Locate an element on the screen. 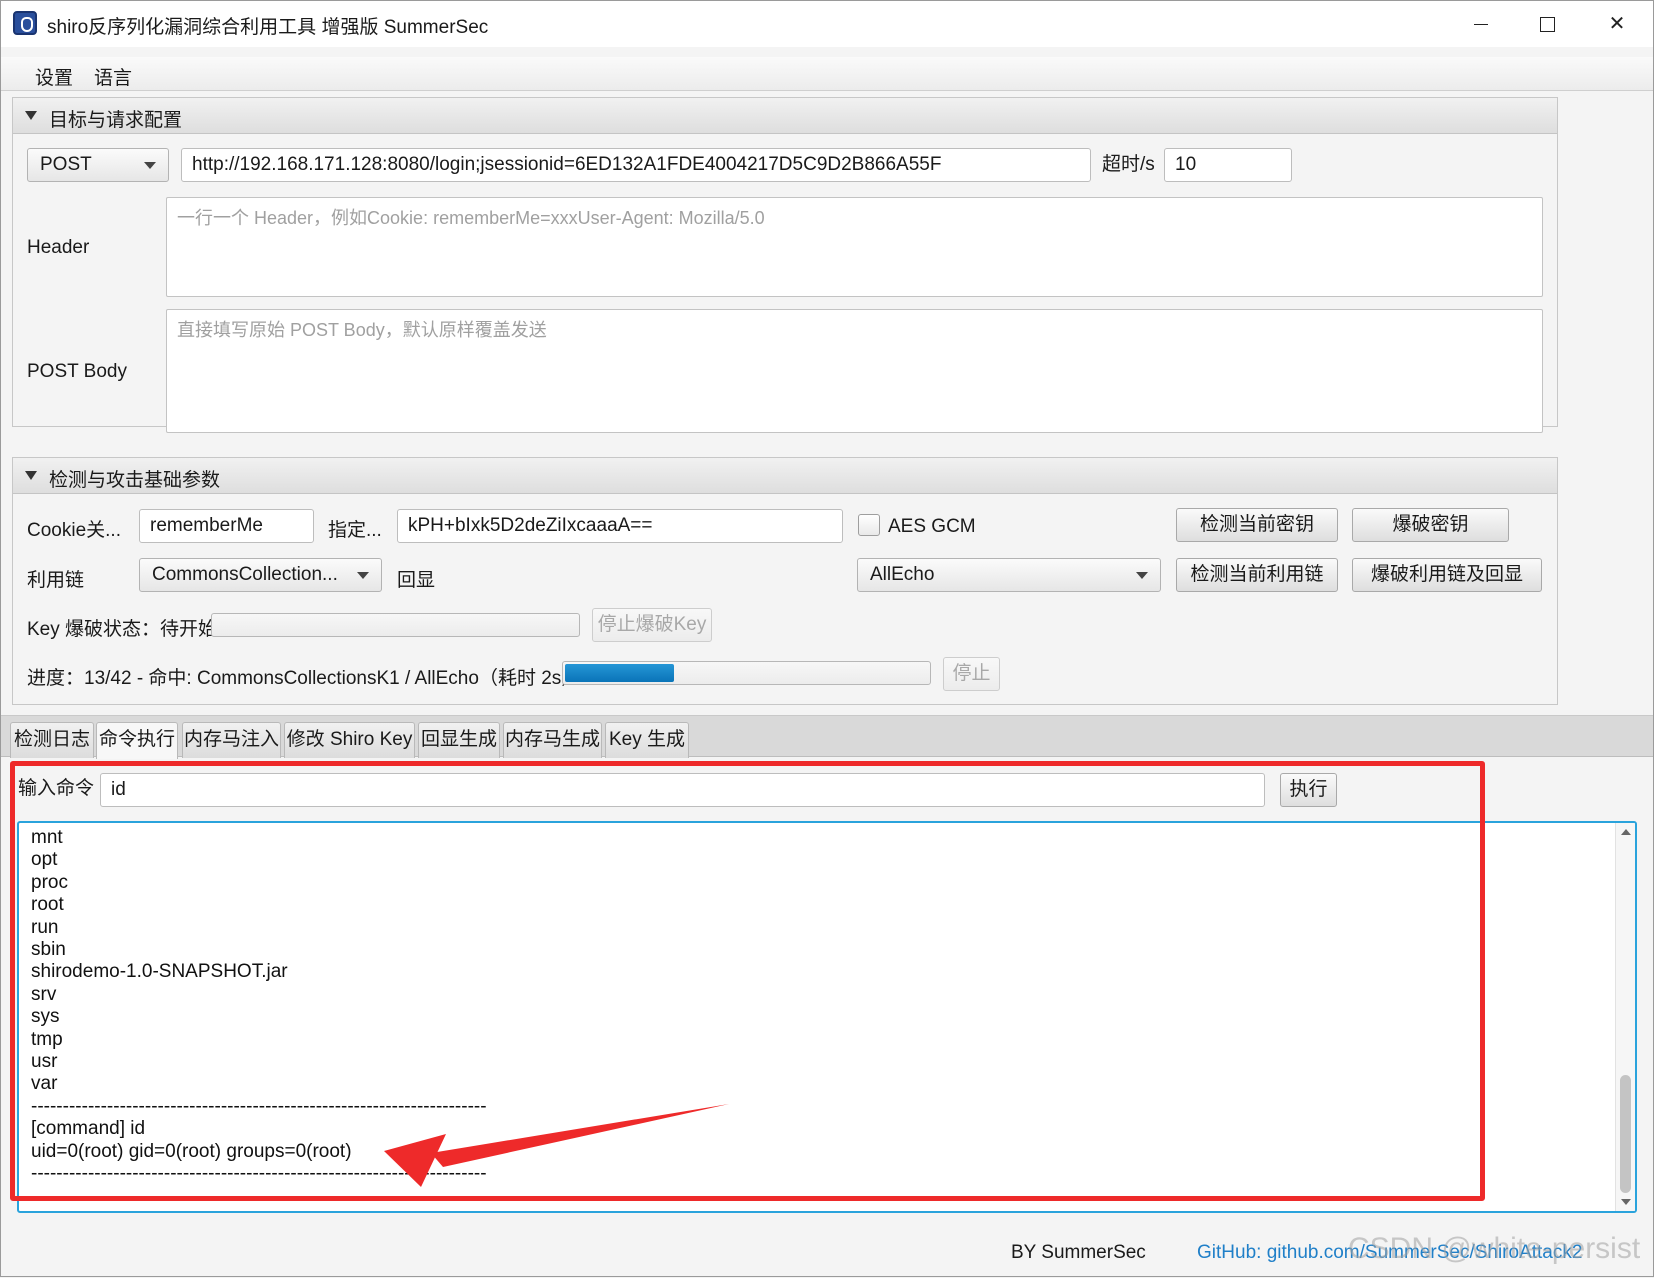 This screenshot has width=1654, height=1278. key-brute-progress is located at coordinates (395, 625).